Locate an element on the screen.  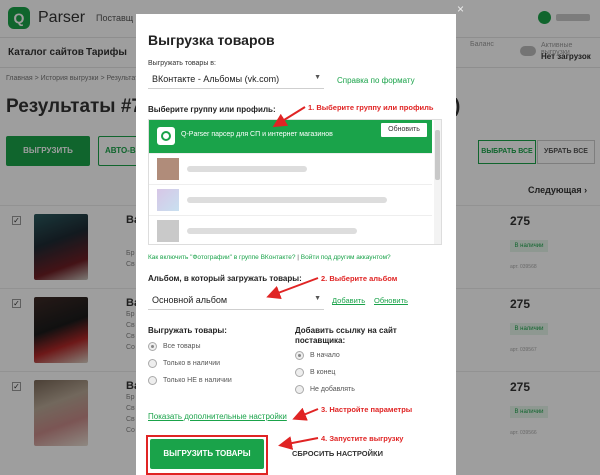
refresh-albums-link: Обновить is located at coordinates (391, 300).